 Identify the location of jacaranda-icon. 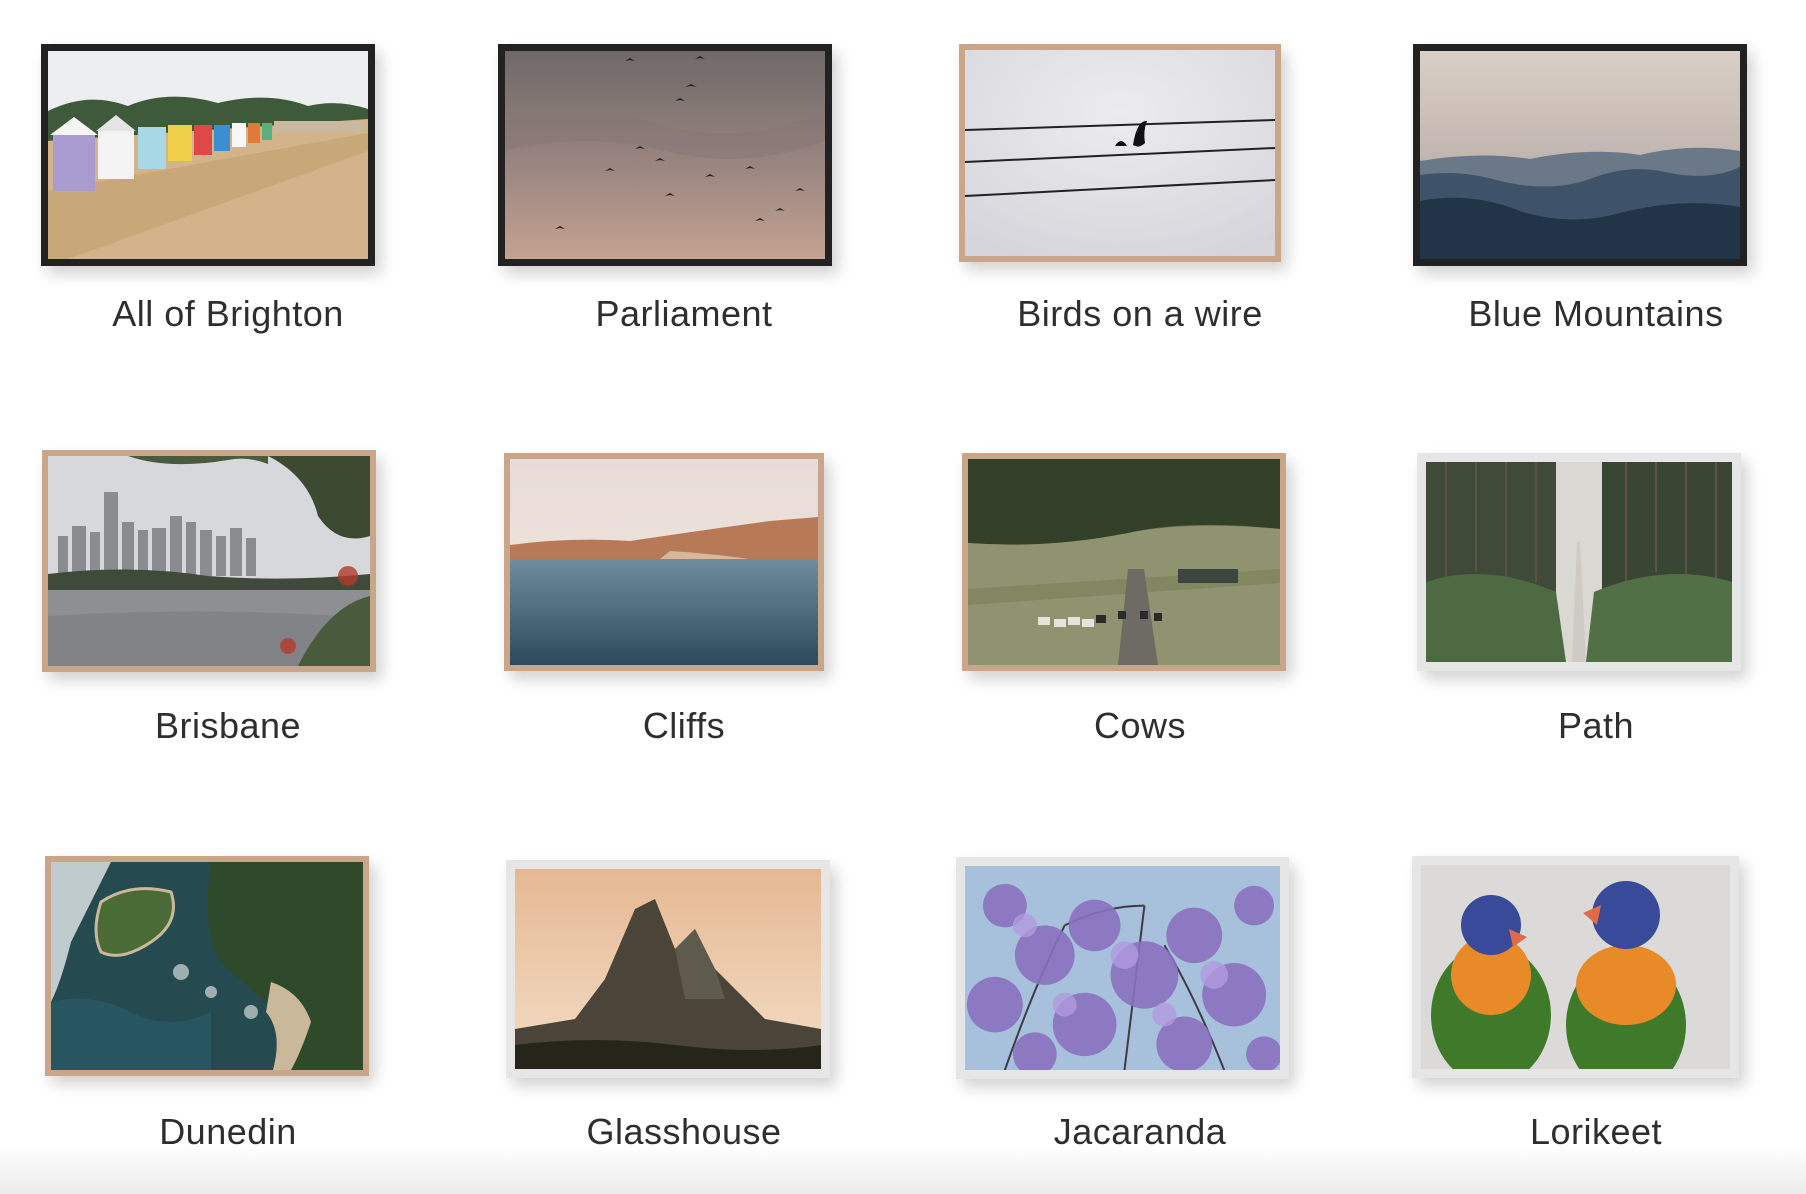
(1122, 968).